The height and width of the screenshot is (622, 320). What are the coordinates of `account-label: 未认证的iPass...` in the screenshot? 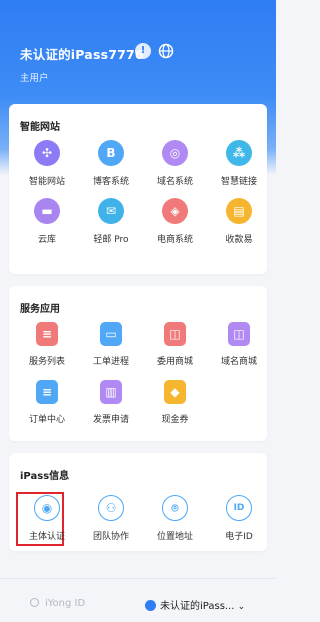 It's located at (197, 606).